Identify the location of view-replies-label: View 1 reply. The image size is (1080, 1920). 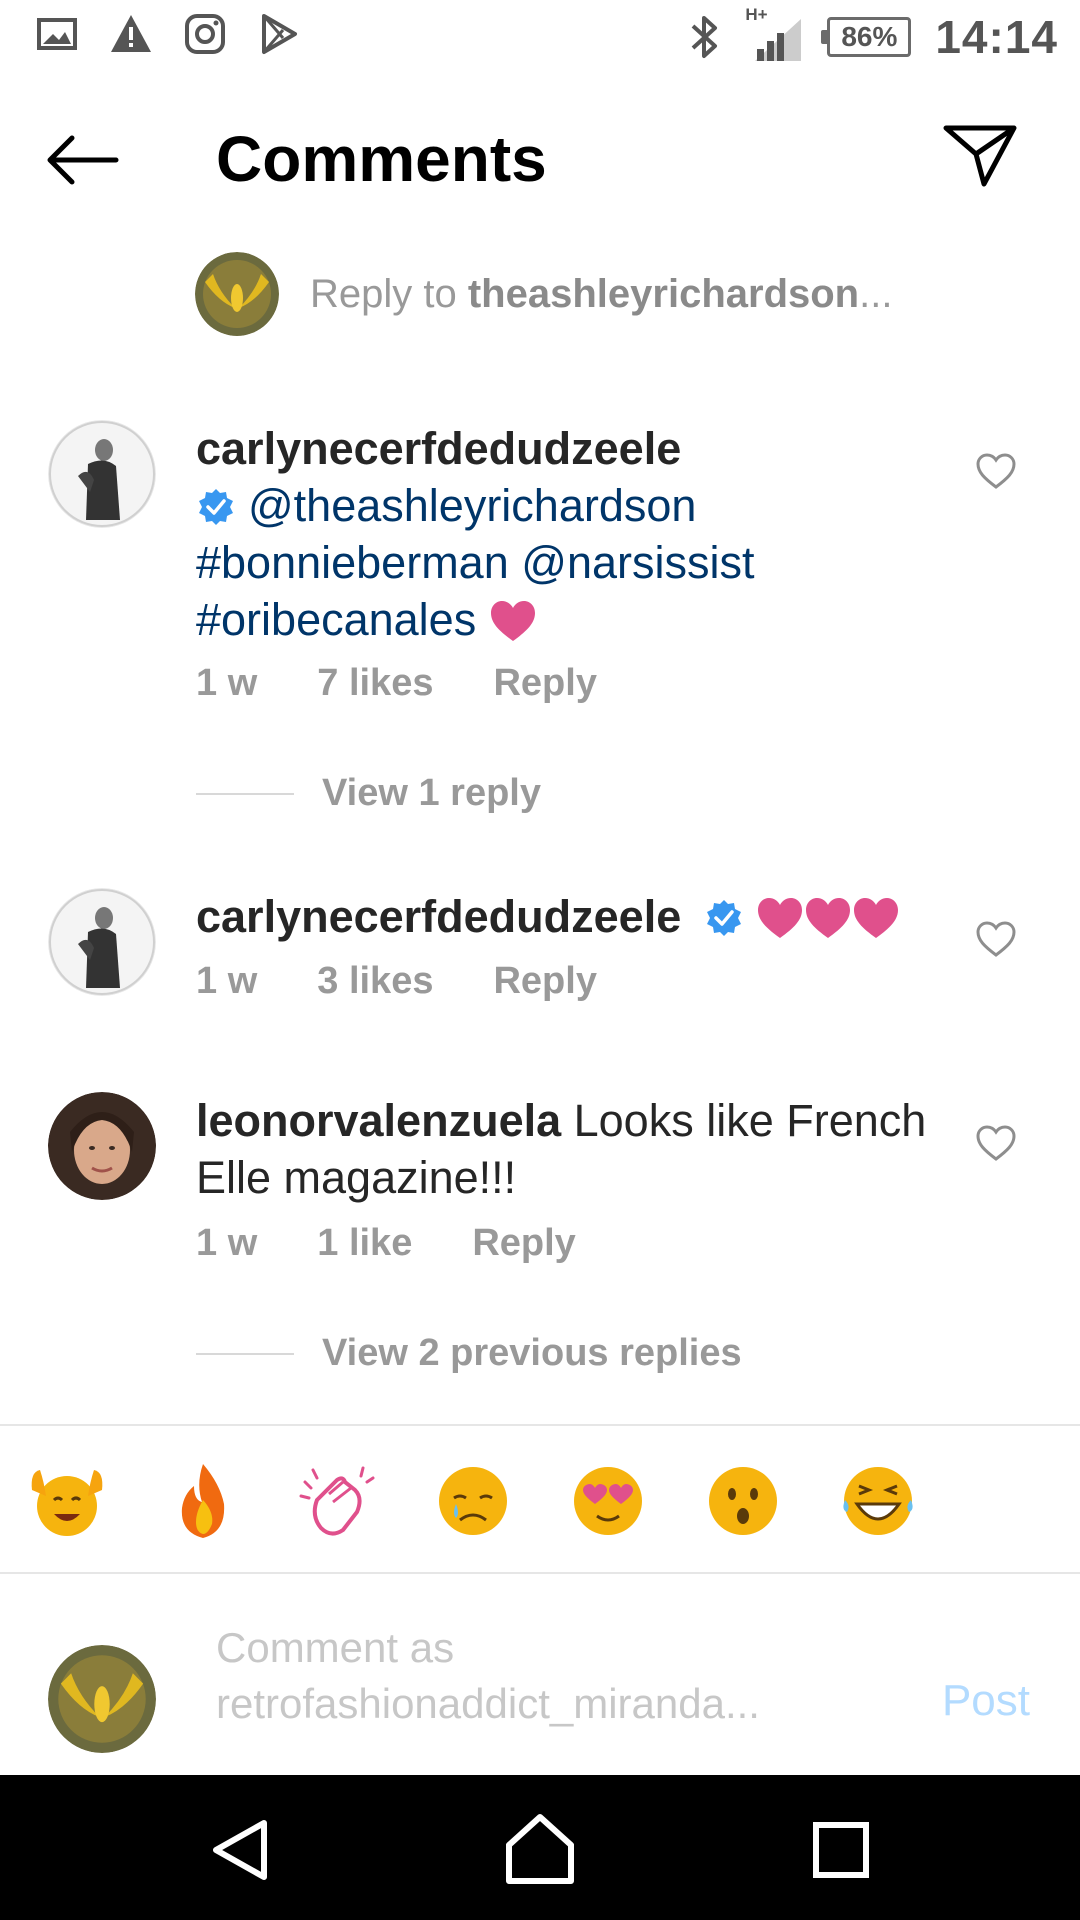
(431, 793).